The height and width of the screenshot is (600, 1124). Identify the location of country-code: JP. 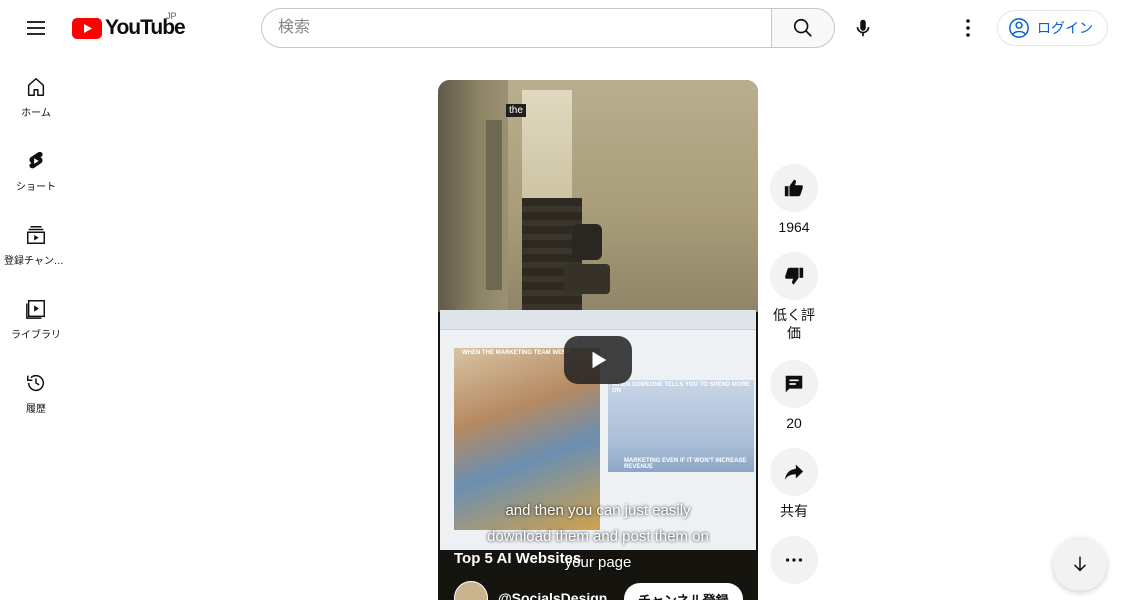
(171, 16).